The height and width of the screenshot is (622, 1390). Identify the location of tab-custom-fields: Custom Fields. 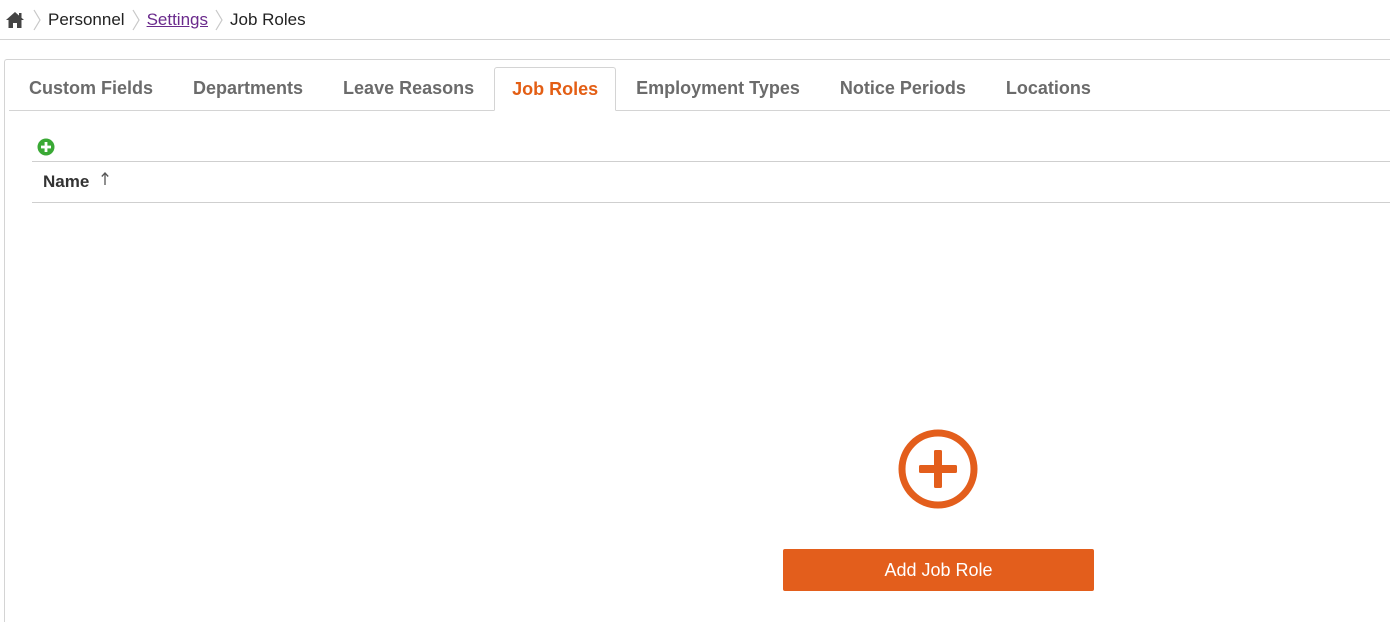
(91, 88).